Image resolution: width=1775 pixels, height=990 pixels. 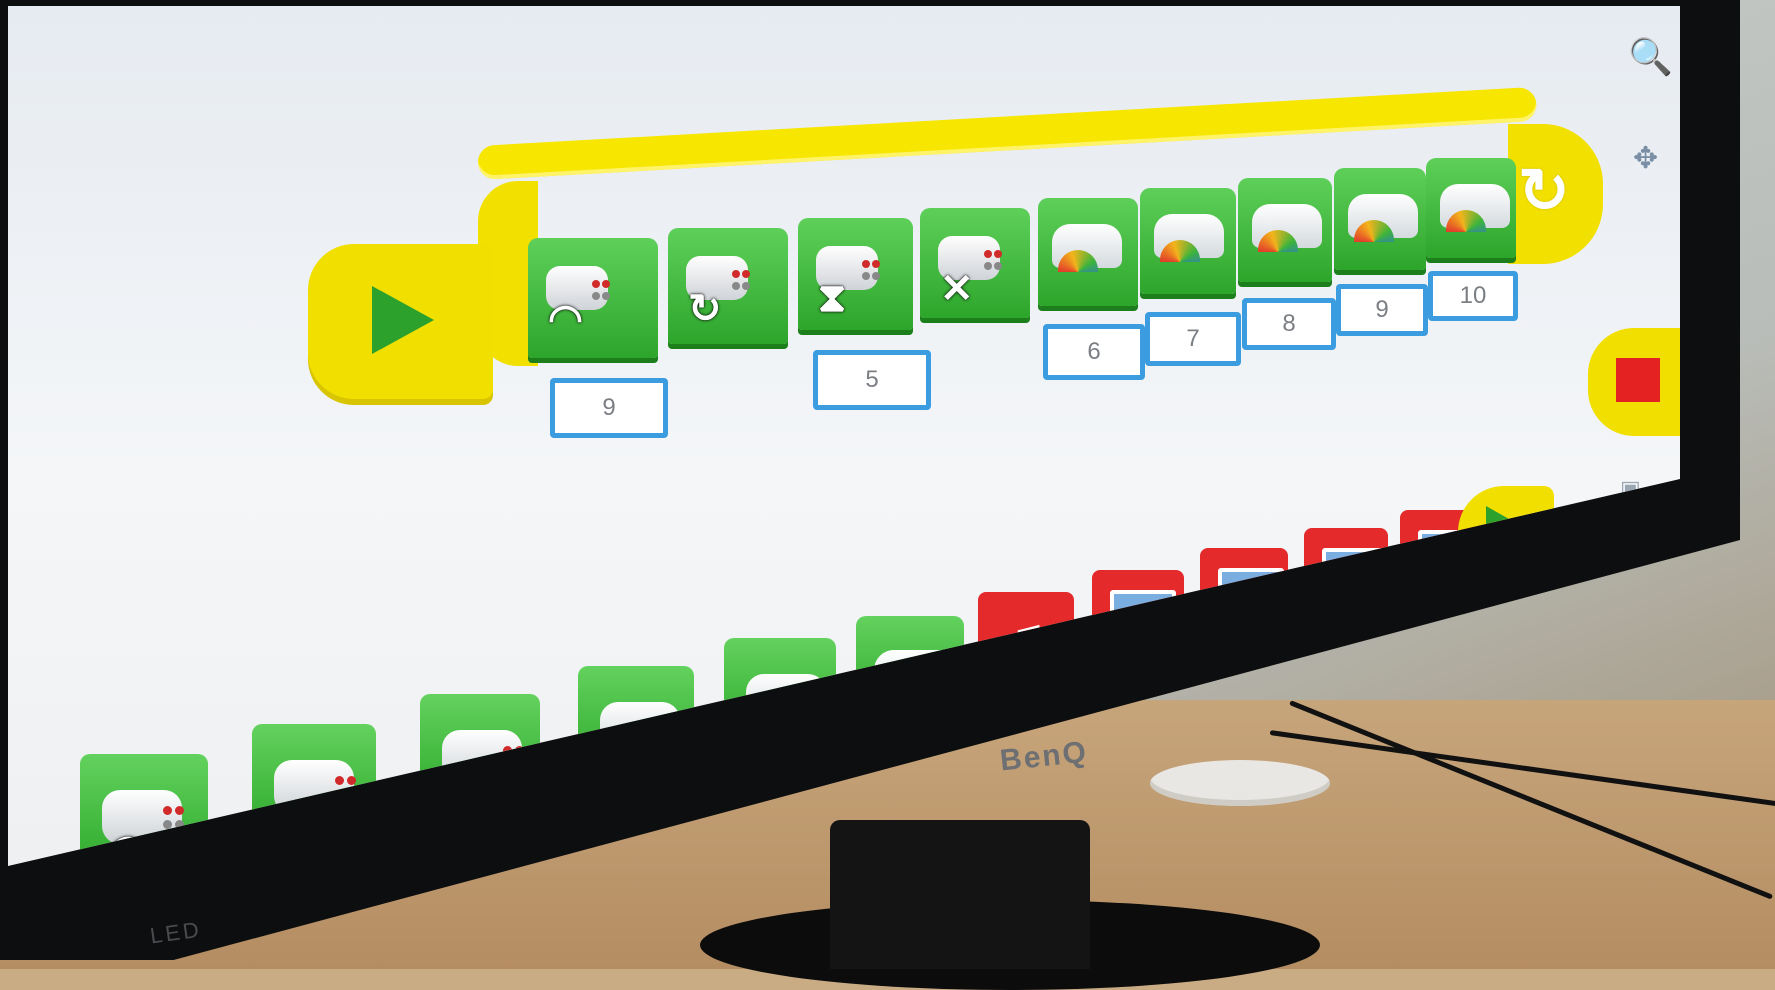 I want to click on monitor-stand, so click(x=960, y=894).